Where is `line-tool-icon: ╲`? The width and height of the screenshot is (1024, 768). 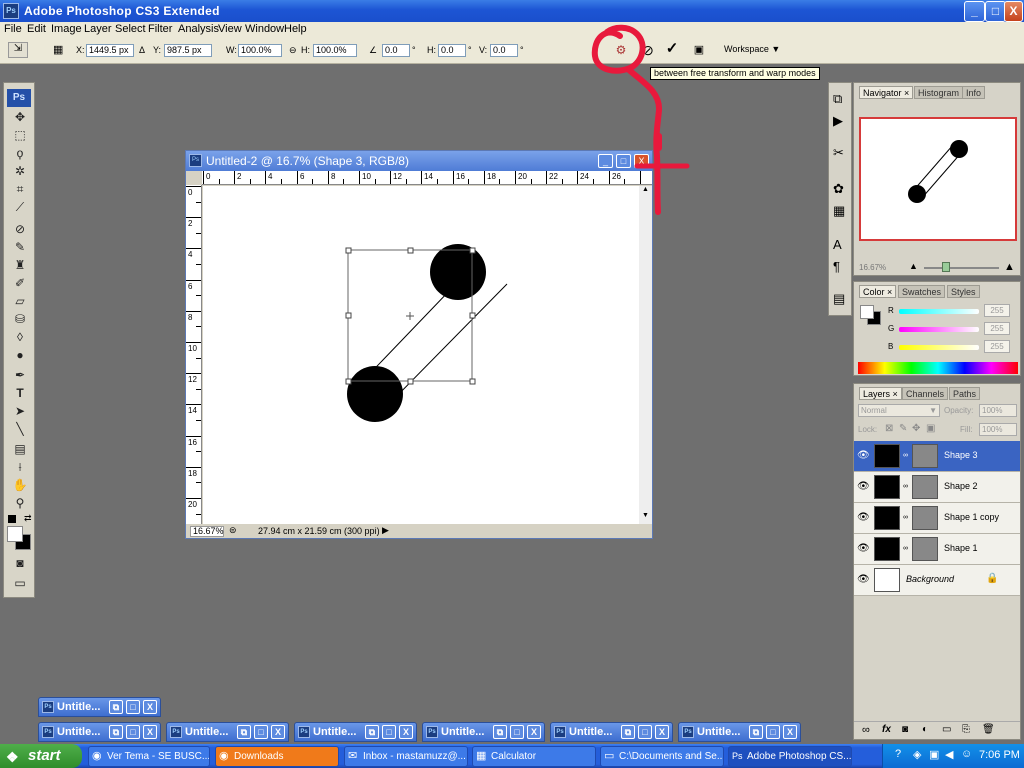
line-tool-icon: ╲ is located at coordinates (20, 429).